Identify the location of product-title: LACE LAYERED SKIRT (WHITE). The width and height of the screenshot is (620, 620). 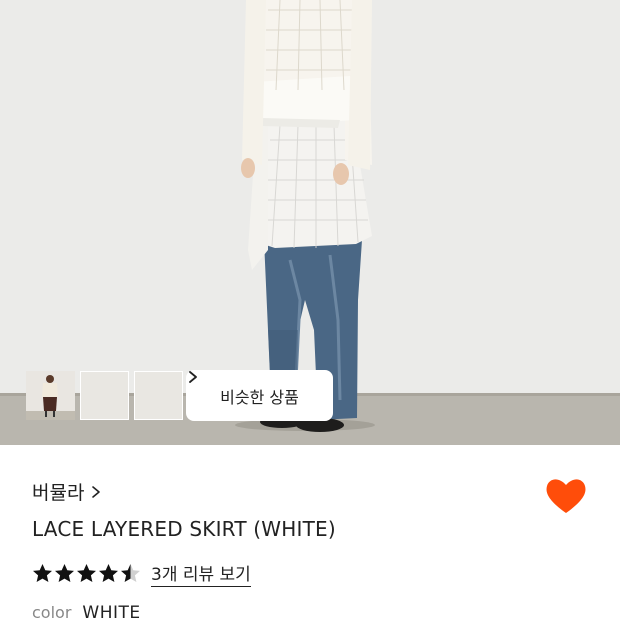
(184, 529).